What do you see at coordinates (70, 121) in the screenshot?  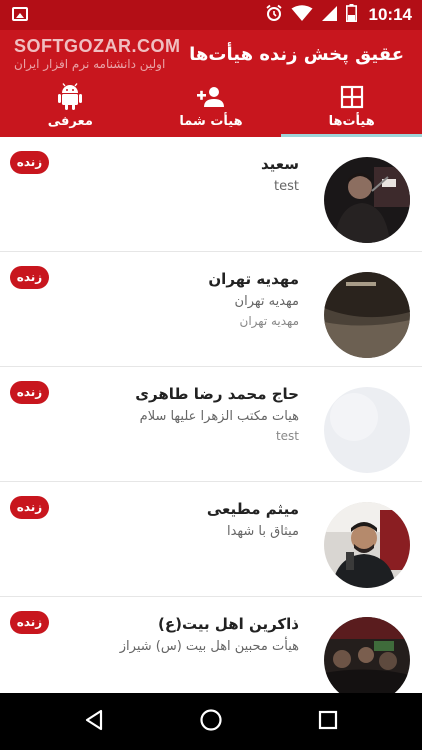 I see `tab-about-label: معرفی` at bounding box center [70, 121].